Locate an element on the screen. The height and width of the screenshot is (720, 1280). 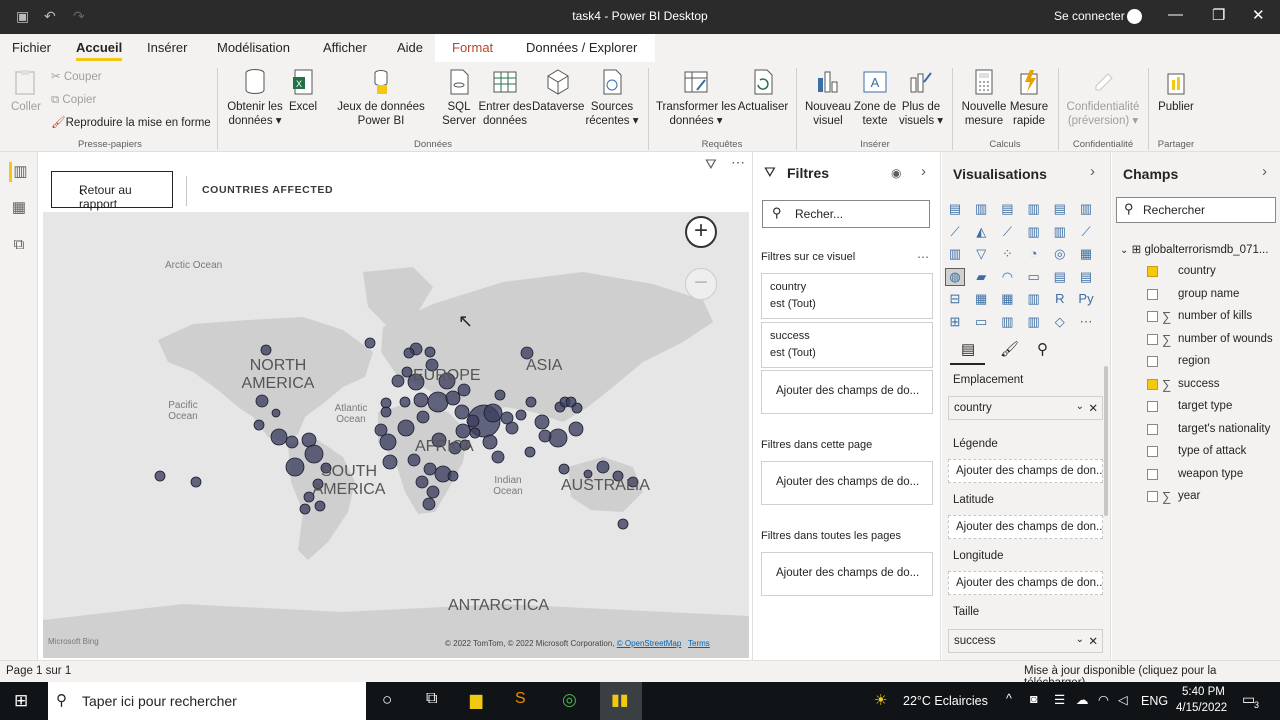
cloud-icon: ☁ is located at coordinates (1082, 699).